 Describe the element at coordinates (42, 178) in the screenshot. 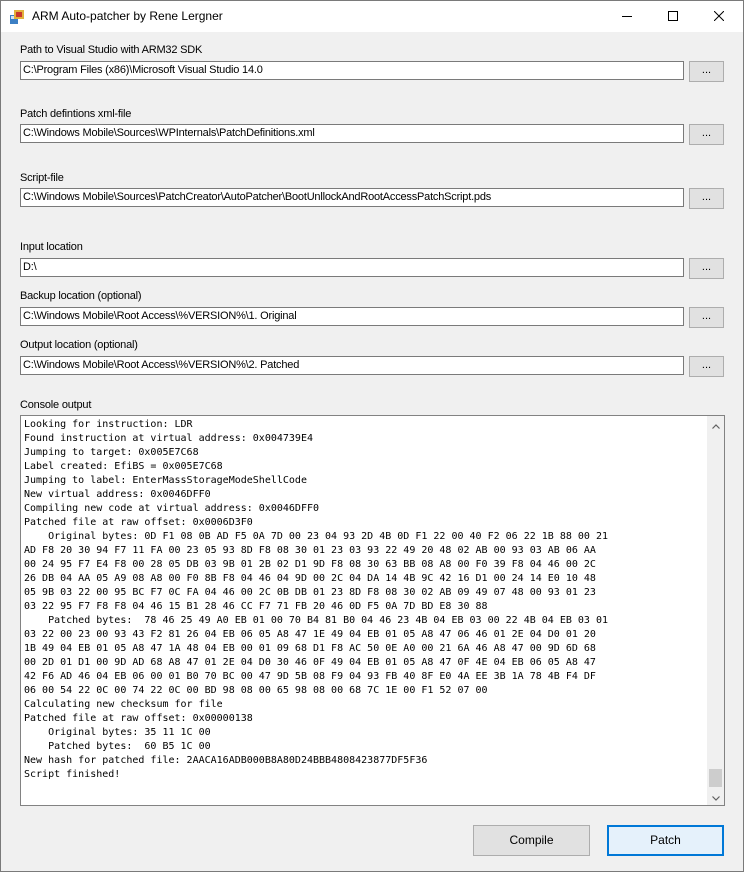

I see `script-file-label: Script-file` at that location.